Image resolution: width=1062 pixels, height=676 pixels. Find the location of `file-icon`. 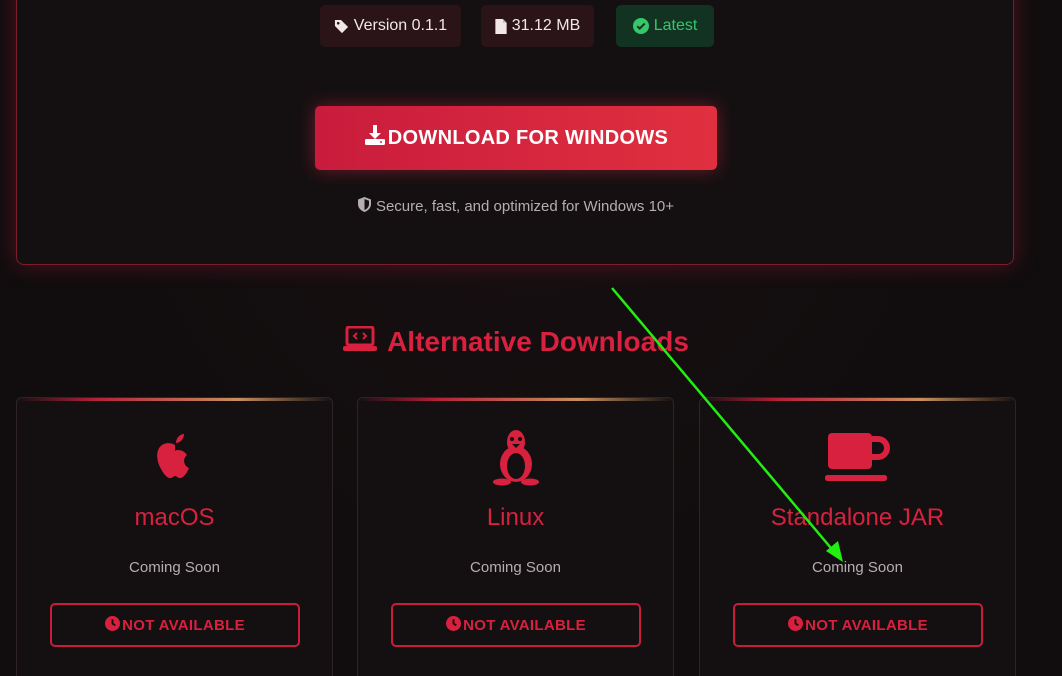

file-icon is located at coordinates (501, 26).